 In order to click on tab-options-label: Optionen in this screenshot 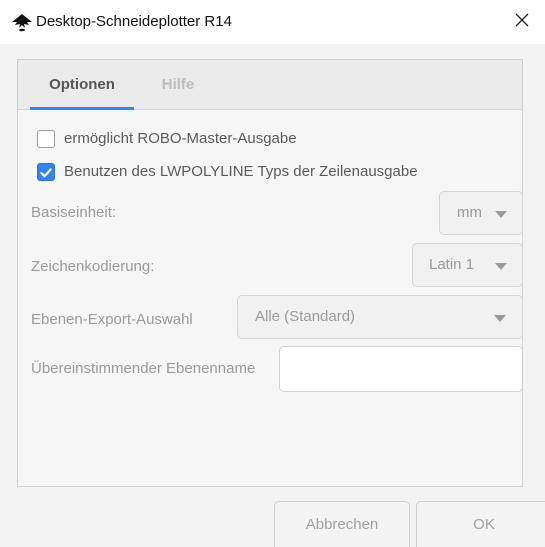, I will do `click(82, 84)`.